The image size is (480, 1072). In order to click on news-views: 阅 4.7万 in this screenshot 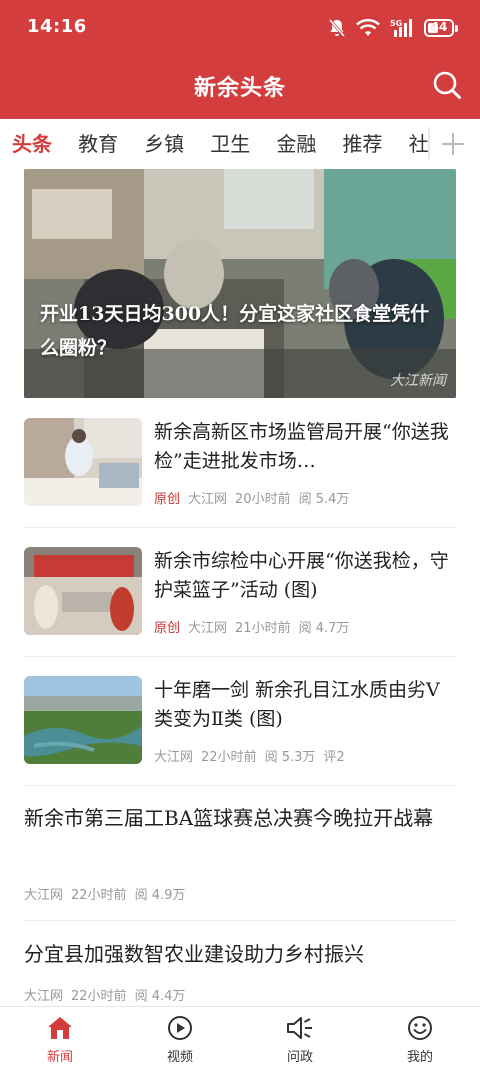, I will do `click(324, 628)`.